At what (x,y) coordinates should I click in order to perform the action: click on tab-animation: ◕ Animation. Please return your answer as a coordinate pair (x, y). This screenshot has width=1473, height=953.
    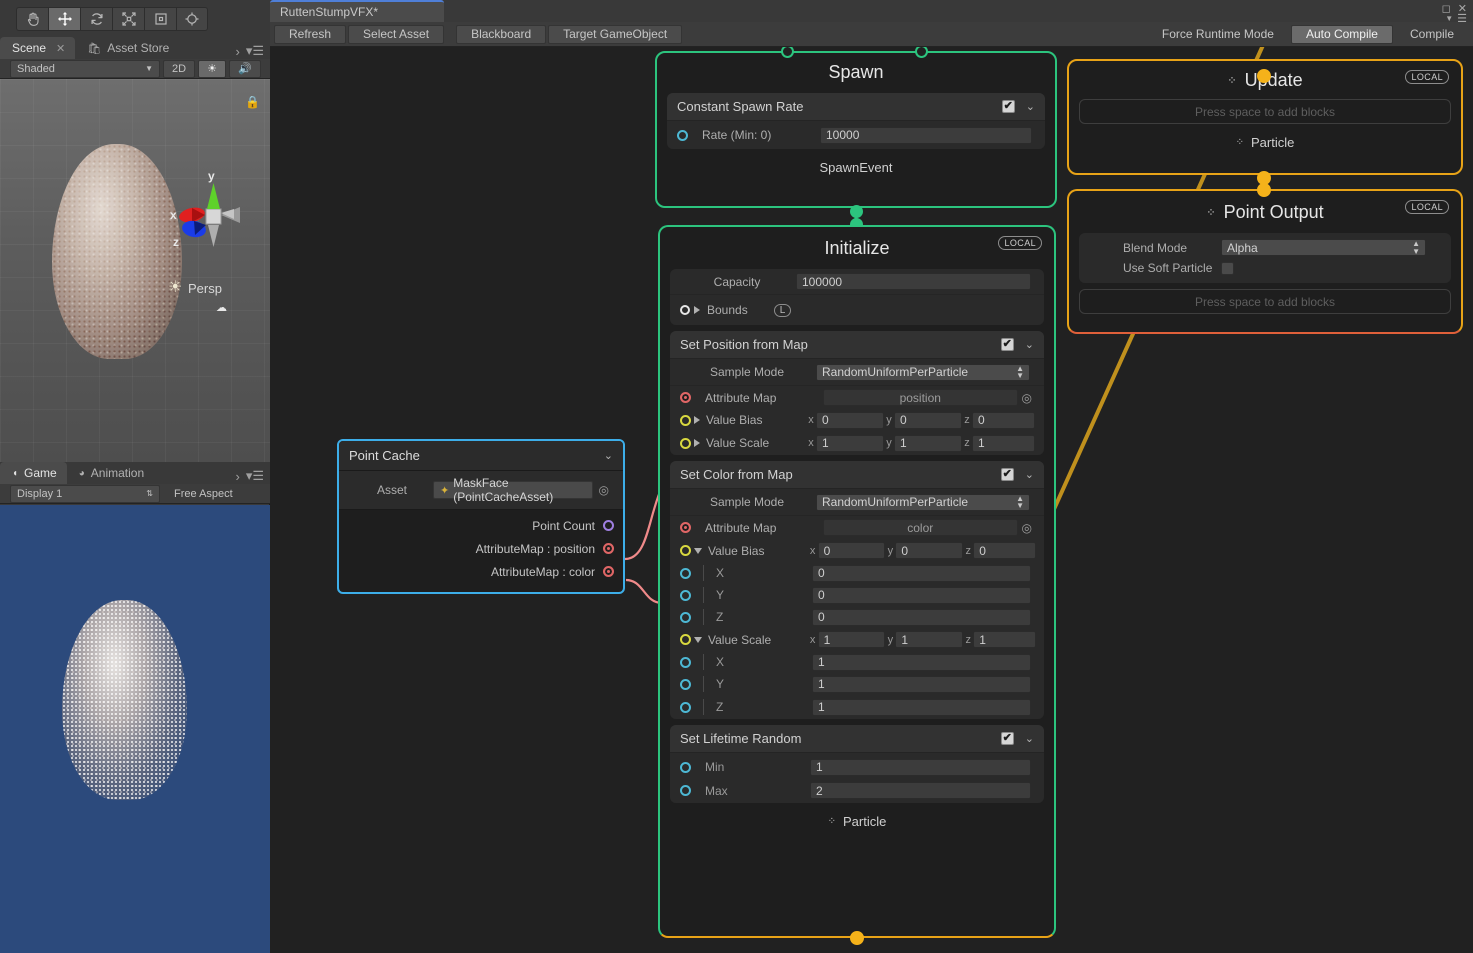
    Looking at the image, I should click on (110, 473).